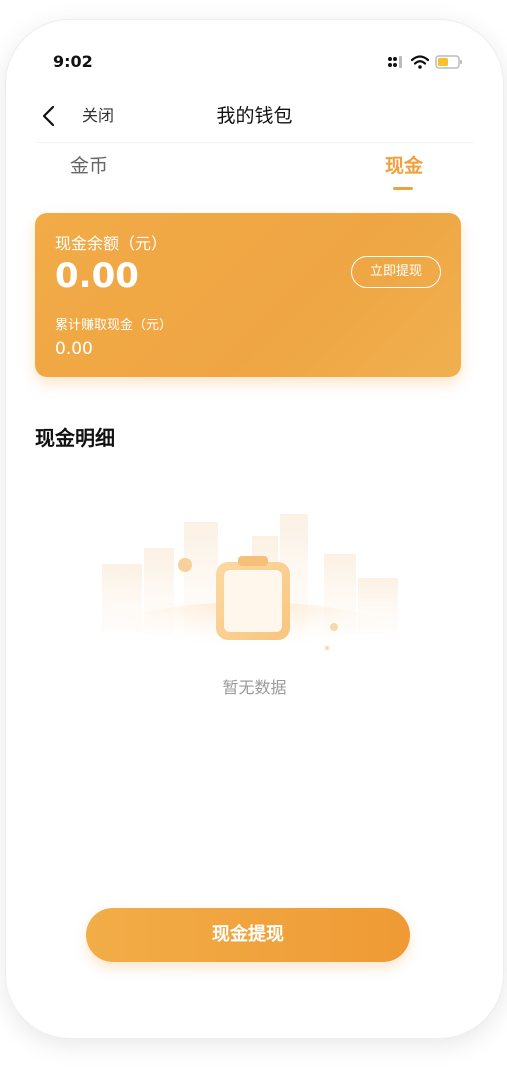 This screenshot has height=1080, width=507. What do you see at coordinates (89, 166) in the screenshot?
I see `tab-coins: 金币` at bounding box center [89, 166].